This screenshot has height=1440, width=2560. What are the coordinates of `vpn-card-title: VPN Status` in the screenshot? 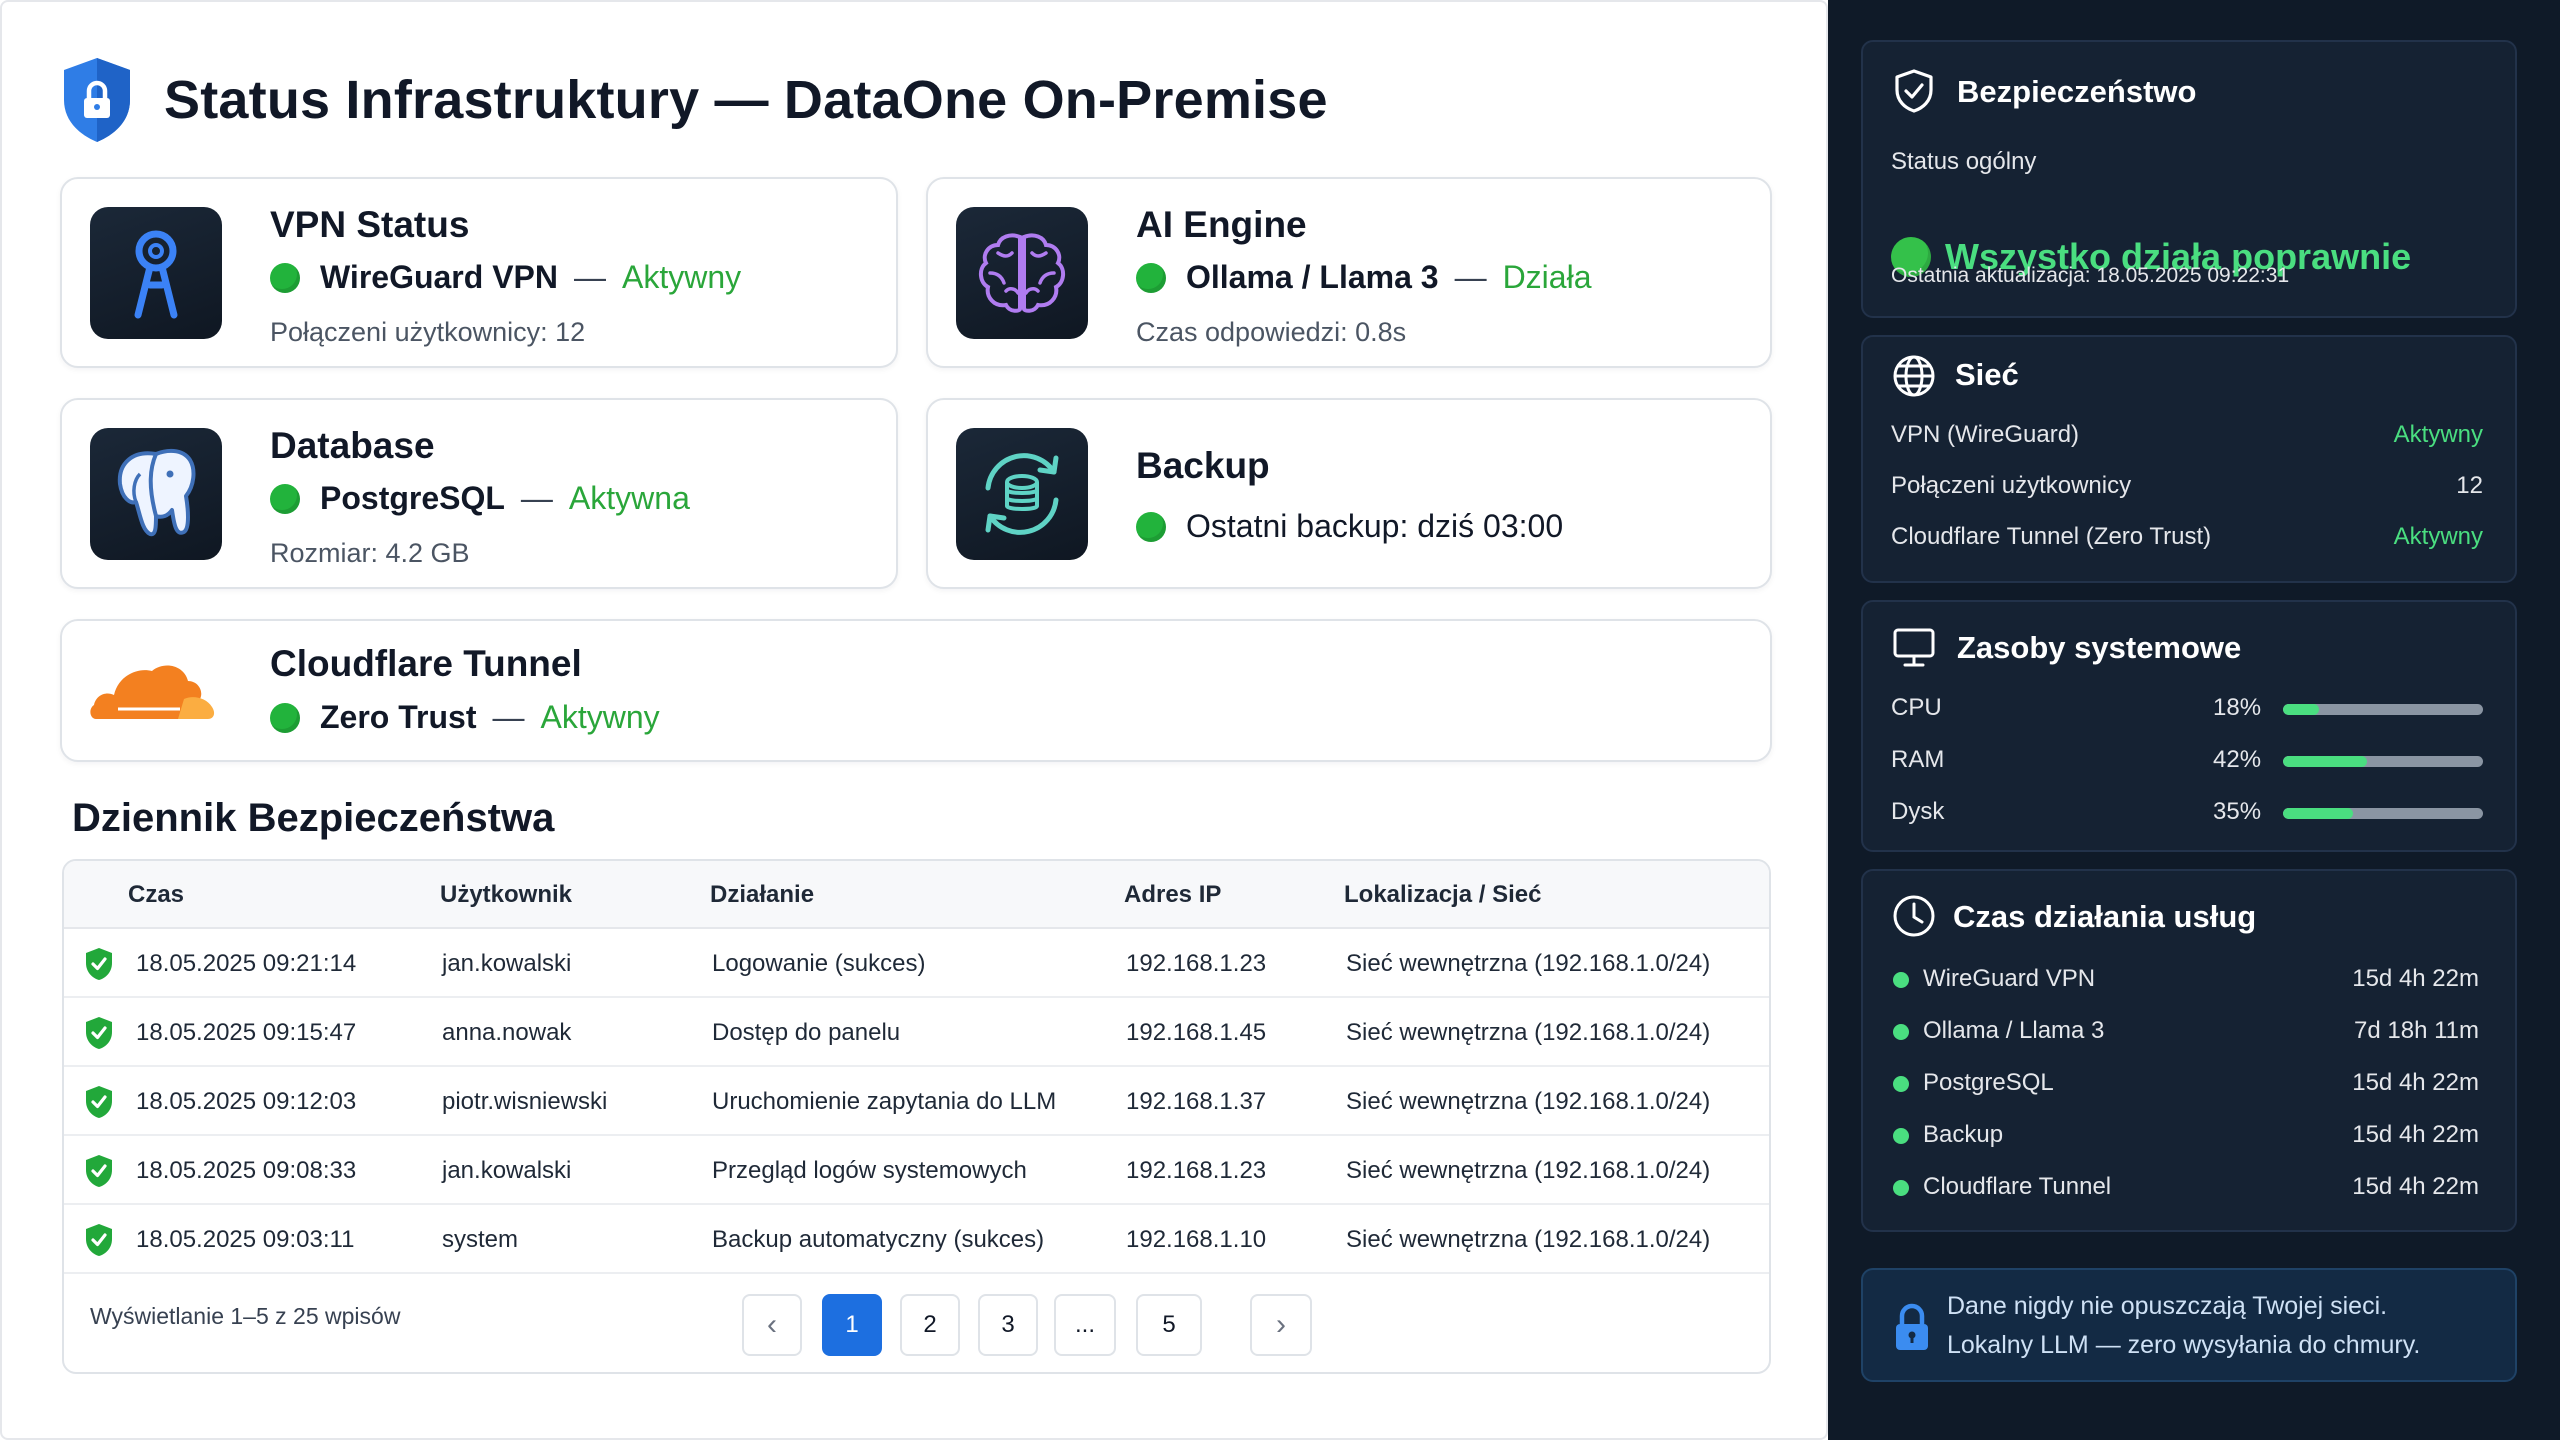 It's located at (370, 224).